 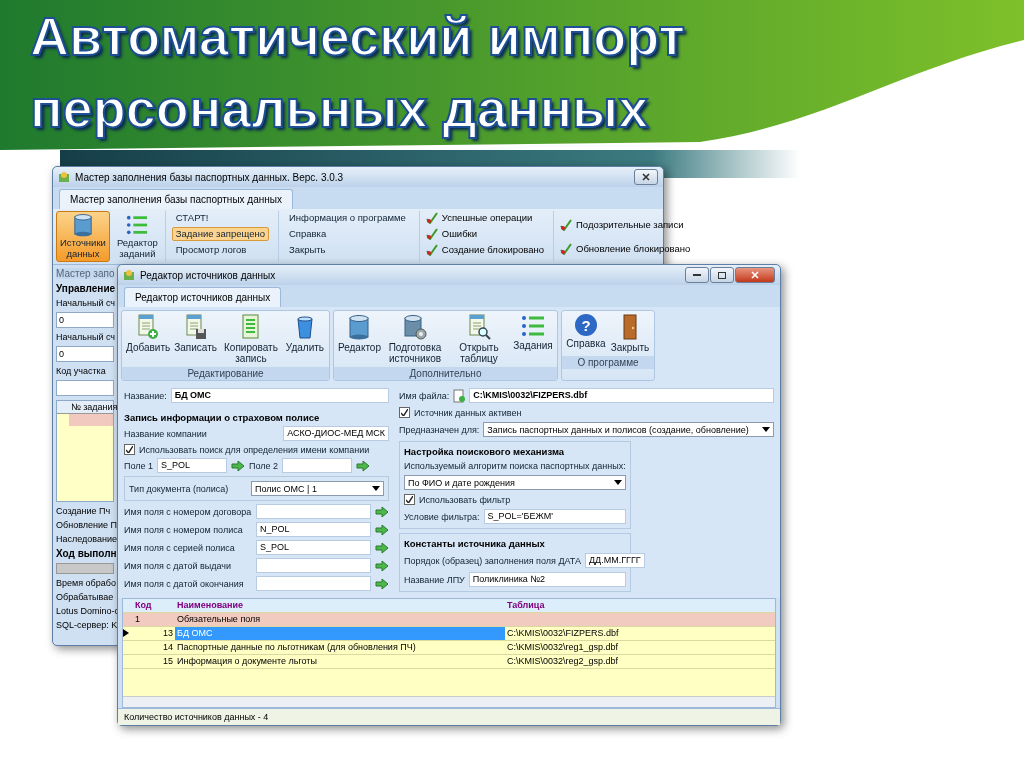 What do you see at coordinates (722, 275) in the screenshot?
I see `maximize-button` at bounding box center [722, 275].